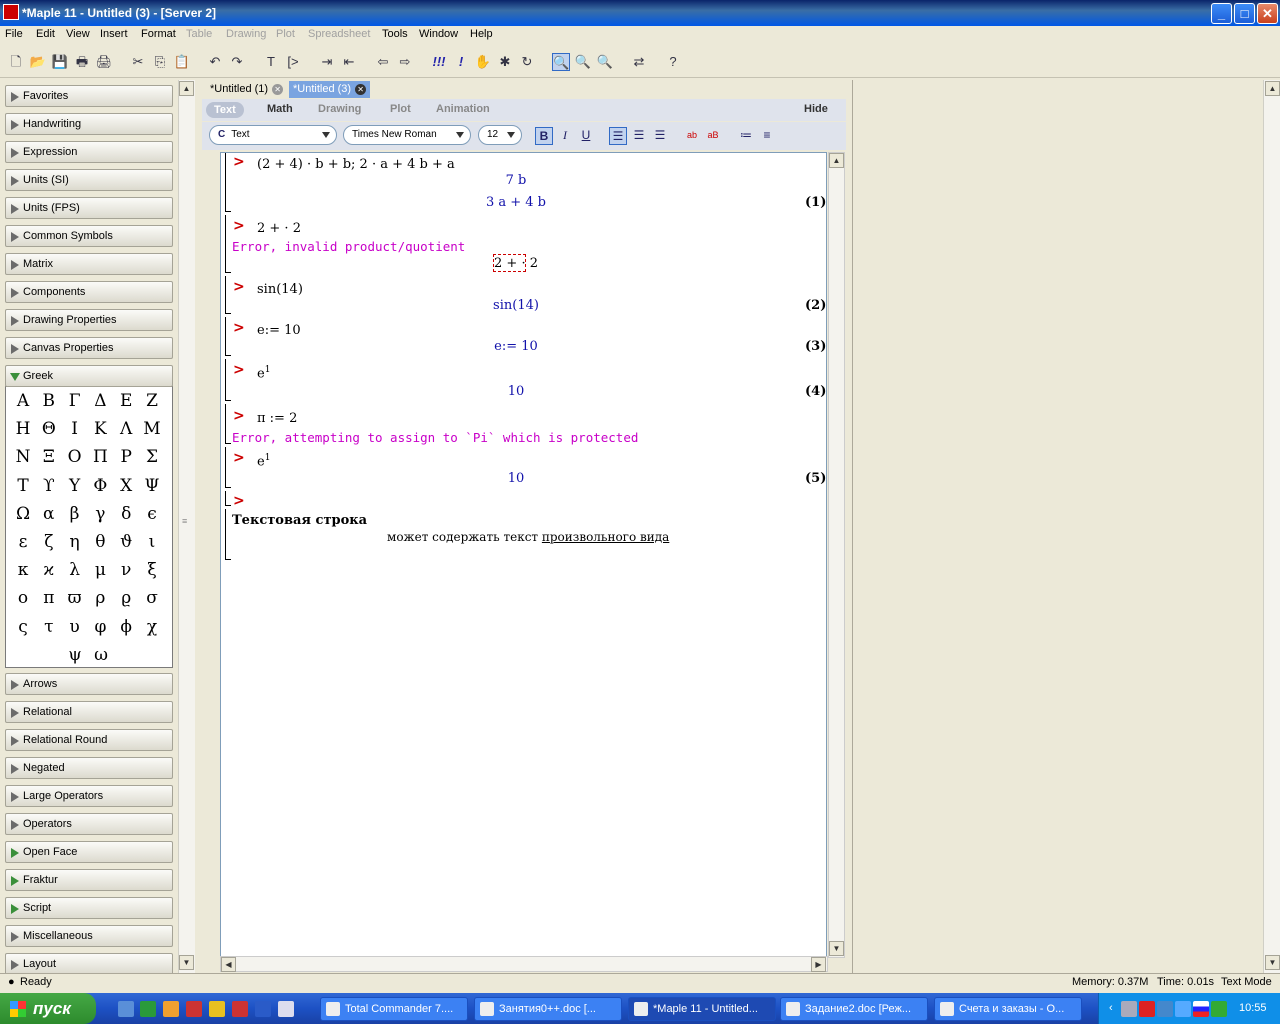 The height and width of the screenshot is (1024, 1280). Describe the element at coordinates (152, 542) in the screenshot. I see `greek-symbol: ι` at that location.